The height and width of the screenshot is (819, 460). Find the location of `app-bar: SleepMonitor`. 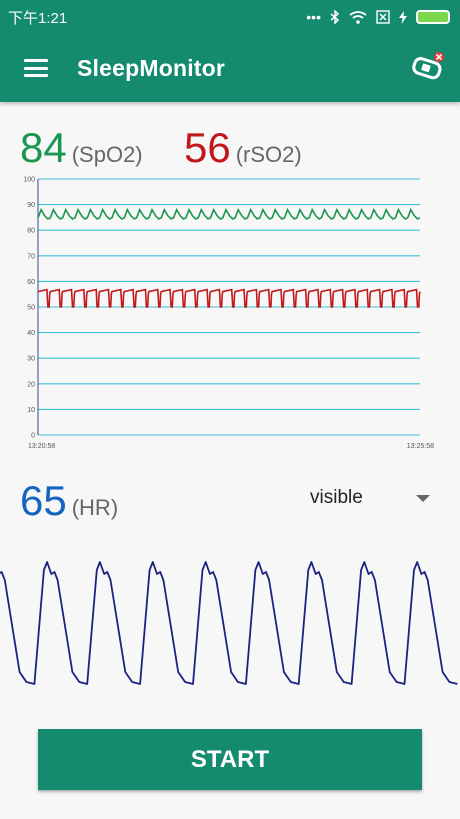

app-bar: SleepMonitor is located at coordinates (230, 68).